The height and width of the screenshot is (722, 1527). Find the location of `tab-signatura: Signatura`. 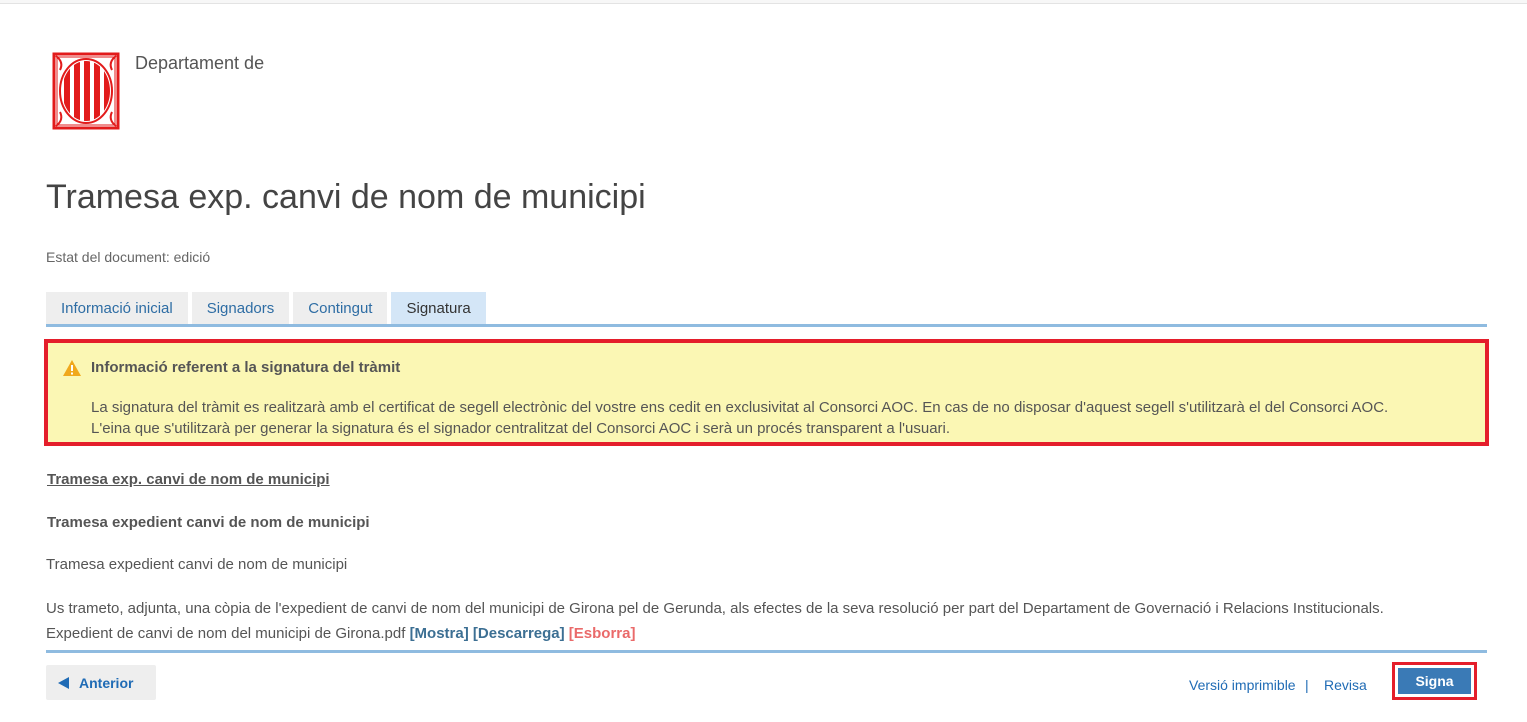

tab-signatura: Signatura is located at coordinates (438, 308).